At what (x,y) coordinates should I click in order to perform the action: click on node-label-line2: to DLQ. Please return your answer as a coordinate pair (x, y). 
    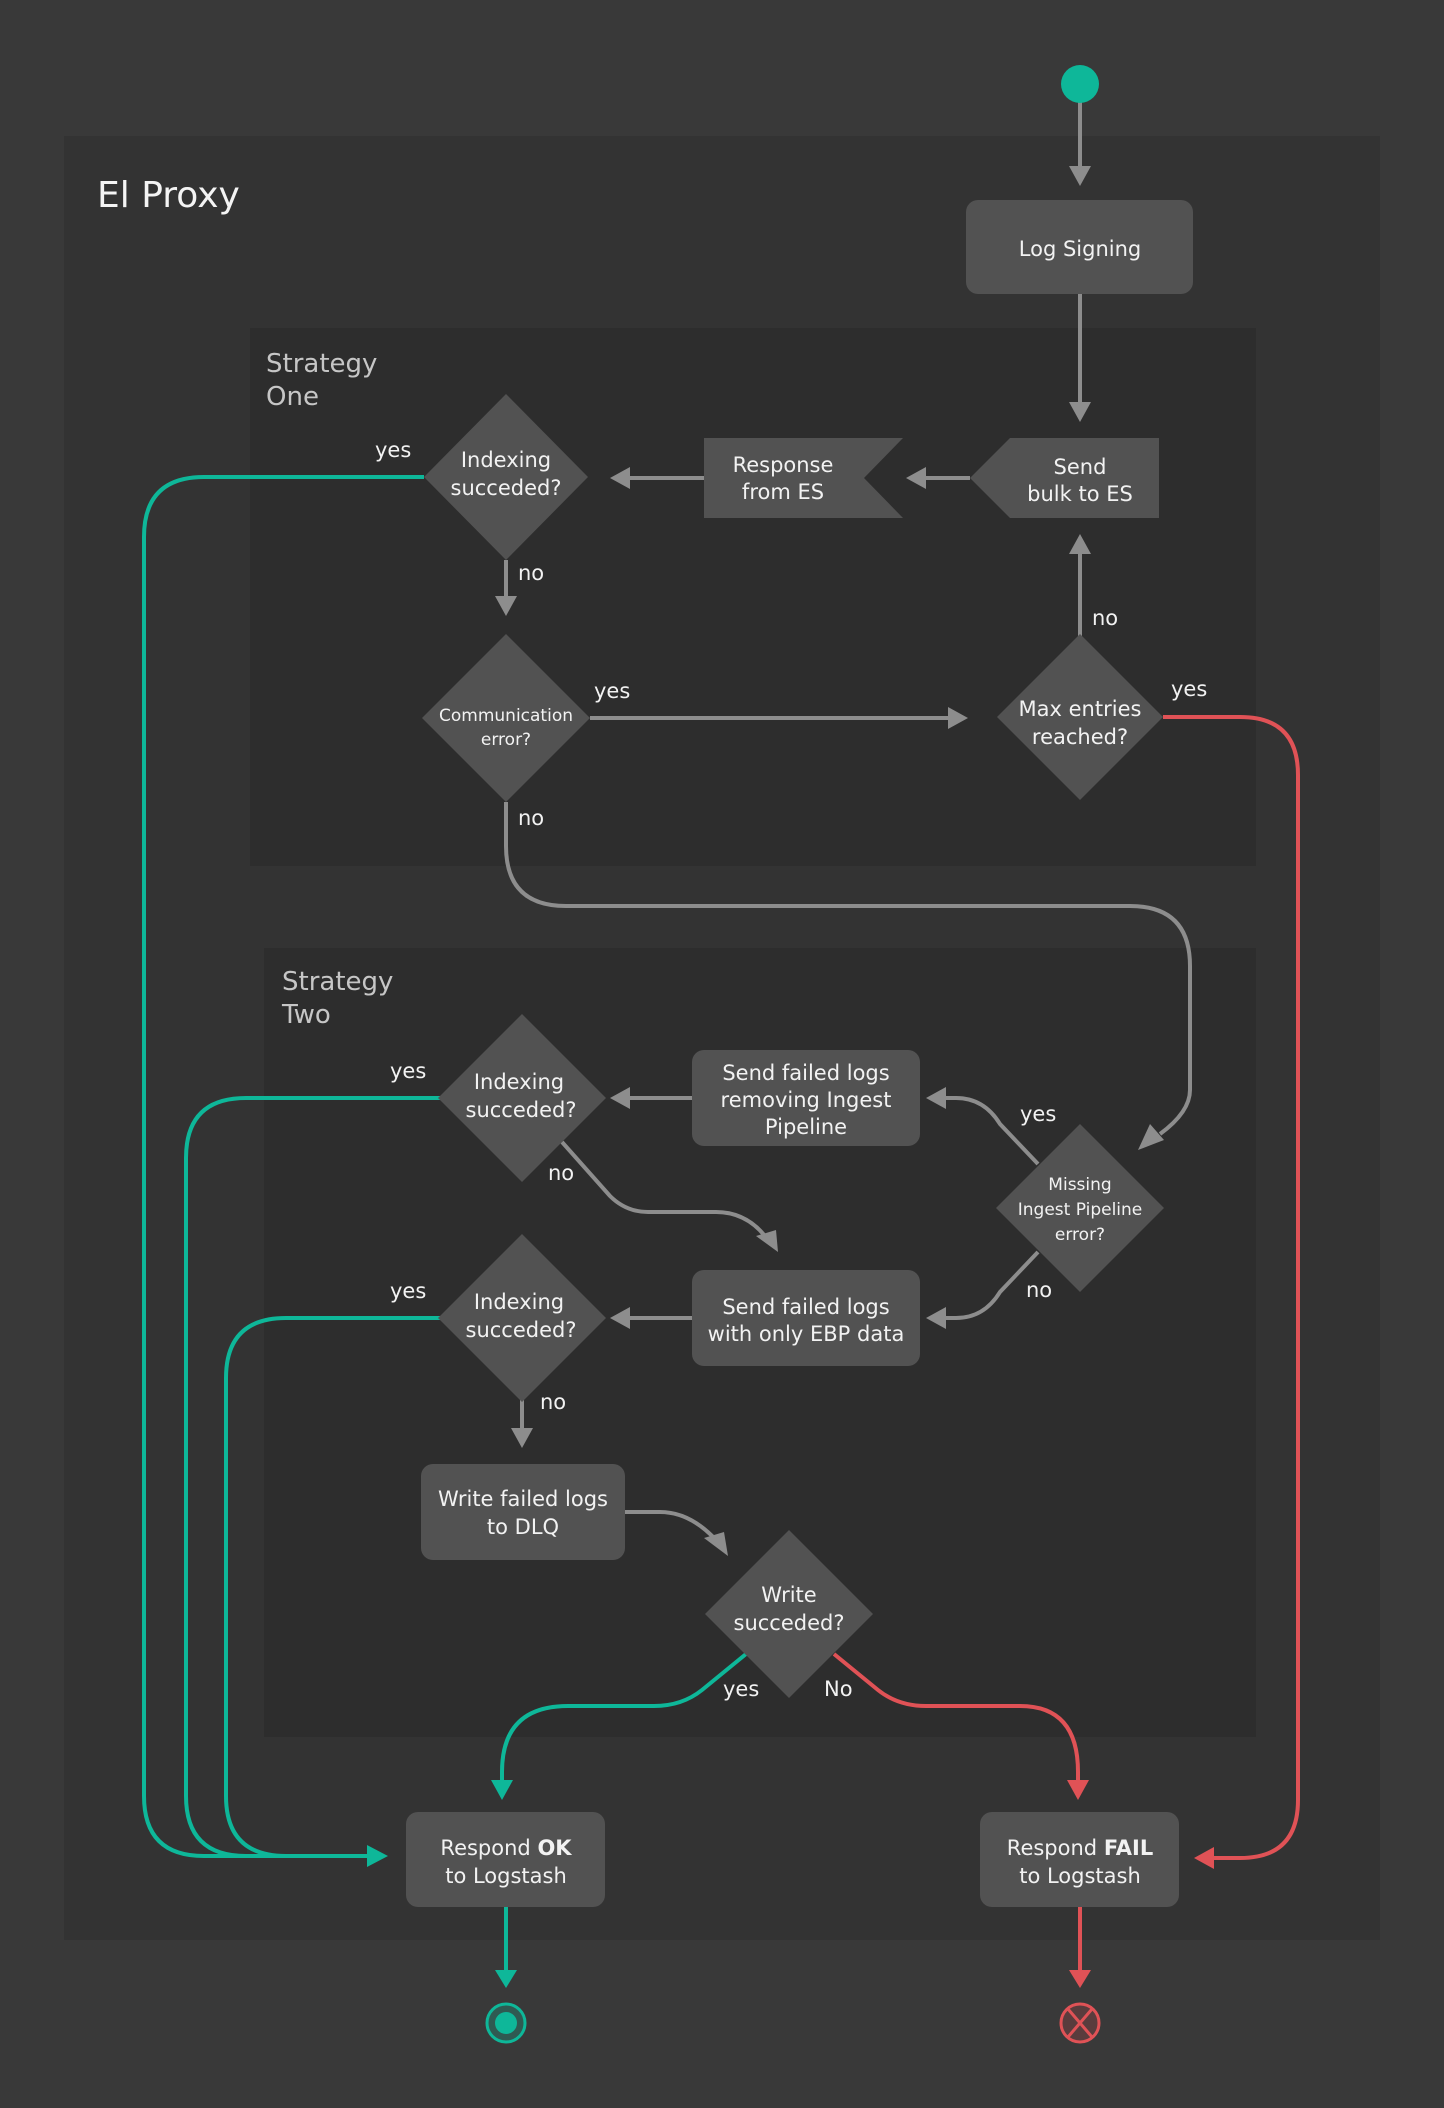
    Looking at the image, I should click on (523, 1527).